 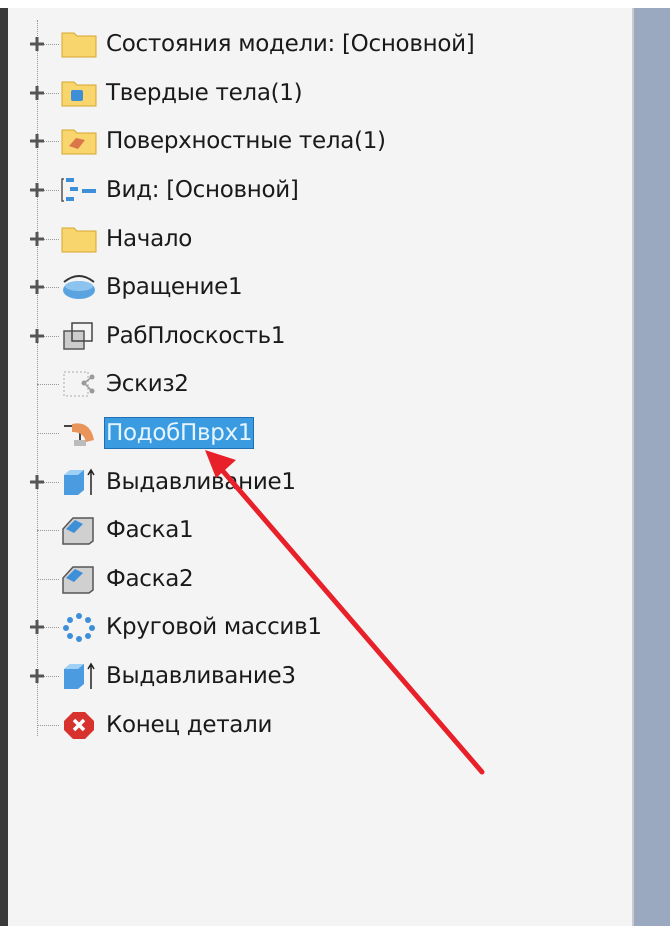 What do you see at coordinates (290, 44) in the screenshot?
I see `tree-item: Состояния модели: [Основной]` at bounding box center [290, 44].